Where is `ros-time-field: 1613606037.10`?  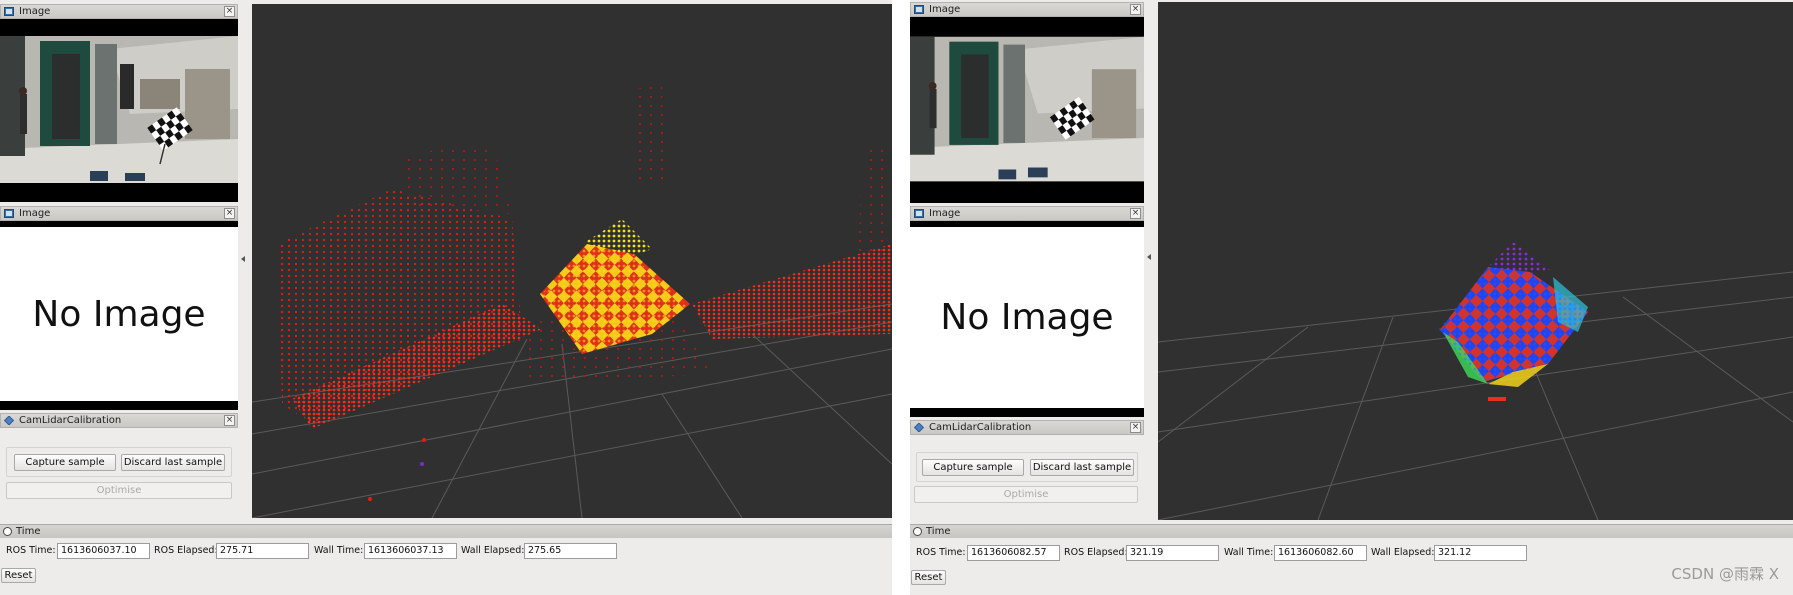
ros-time-field: 1613606037.10 is located at coordinates (103, 551).